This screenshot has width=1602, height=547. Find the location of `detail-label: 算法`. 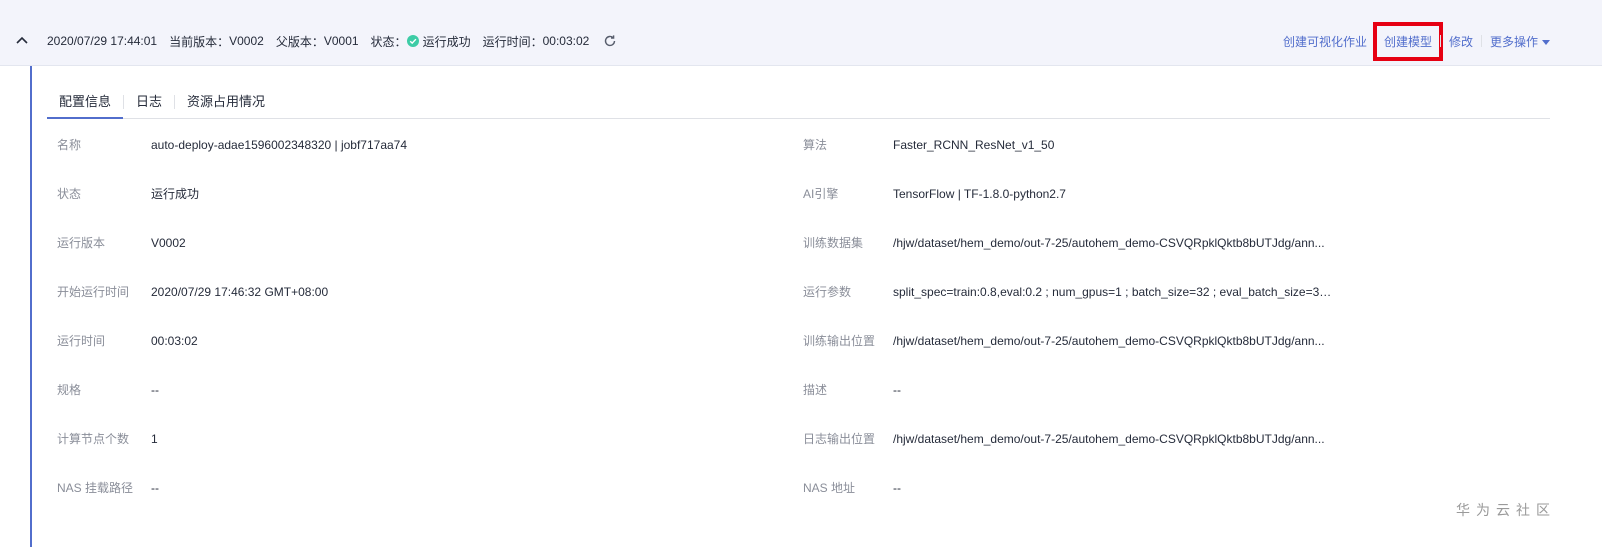

detail-label: 算法 is located at coordinates (815, 145).